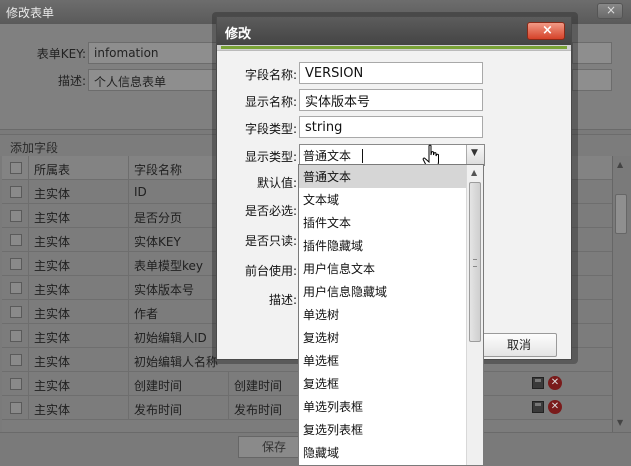 Image resolution: width=631 pixels, height=466 pixels. What do you see at coordinates (176, 362) in the screenshot?
I see `row-field: 初始编辑人名称` at bounding box center [176, 362].